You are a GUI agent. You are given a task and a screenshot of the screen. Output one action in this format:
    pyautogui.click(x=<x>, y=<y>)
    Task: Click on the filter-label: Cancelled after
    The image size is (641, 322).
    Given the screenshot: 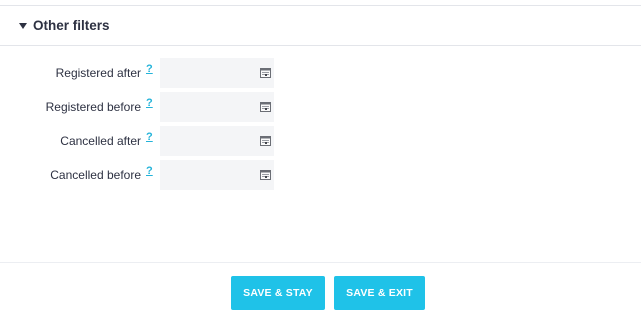 What is the action you would take?
    pyautogui.click(x=100, y=141)
    